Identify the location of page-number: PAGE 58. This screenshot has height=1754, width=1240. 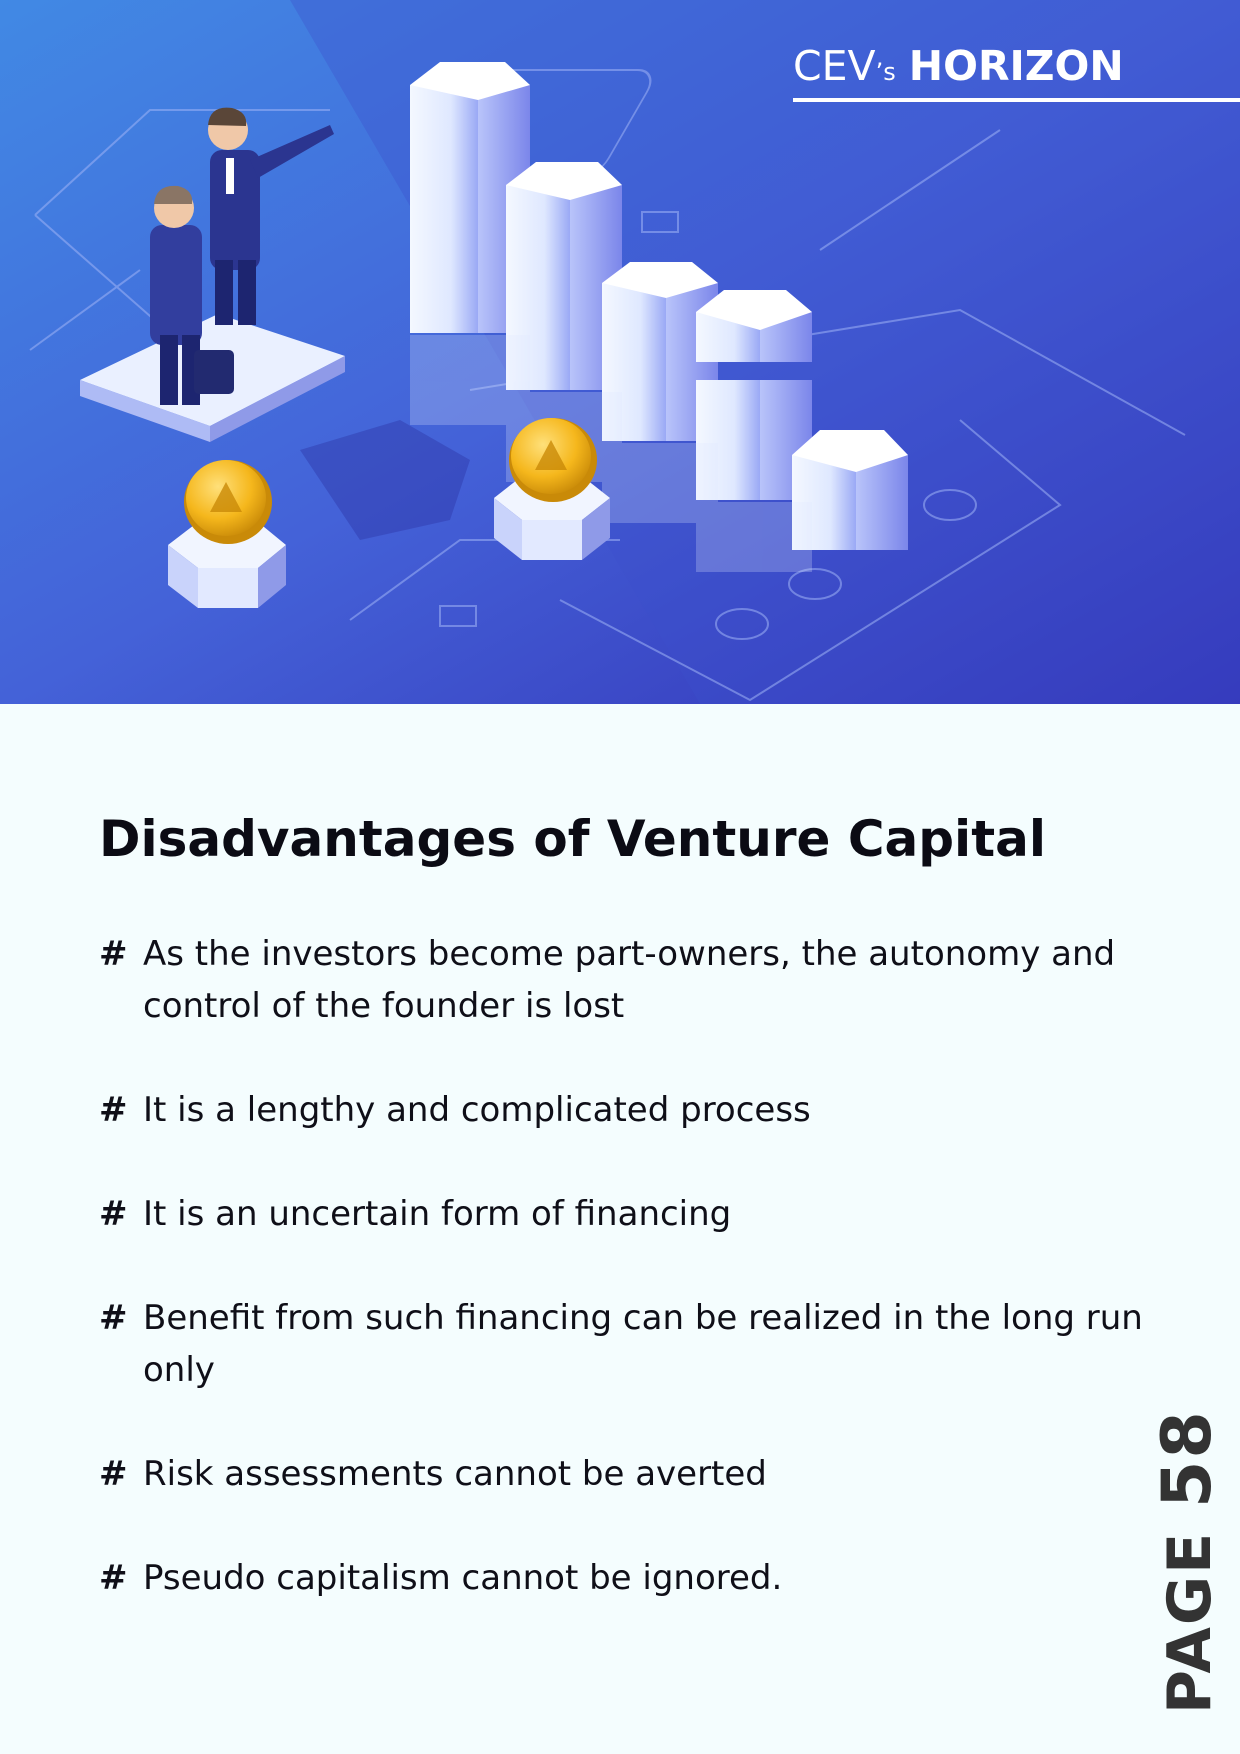
(1188, 1561).